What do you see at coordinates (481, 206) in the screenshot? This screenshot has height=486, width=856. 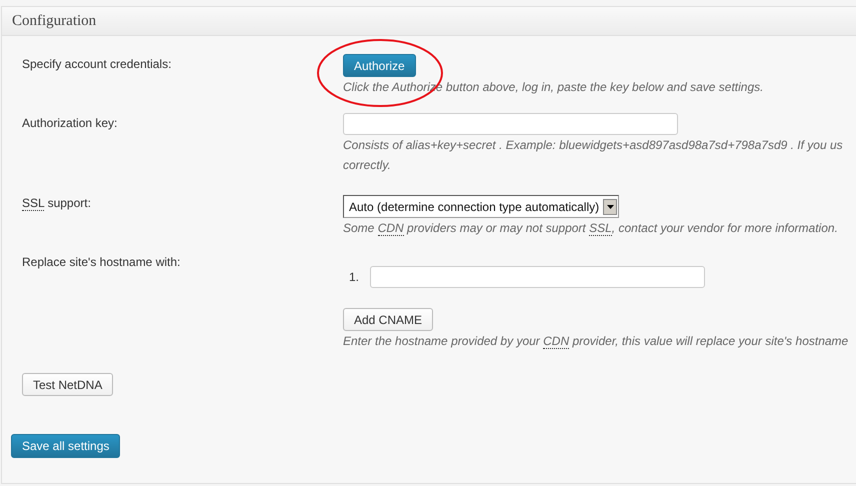 I see `dropdown: Auto (determine connection type automatically)` at bounding box center [481, 206].